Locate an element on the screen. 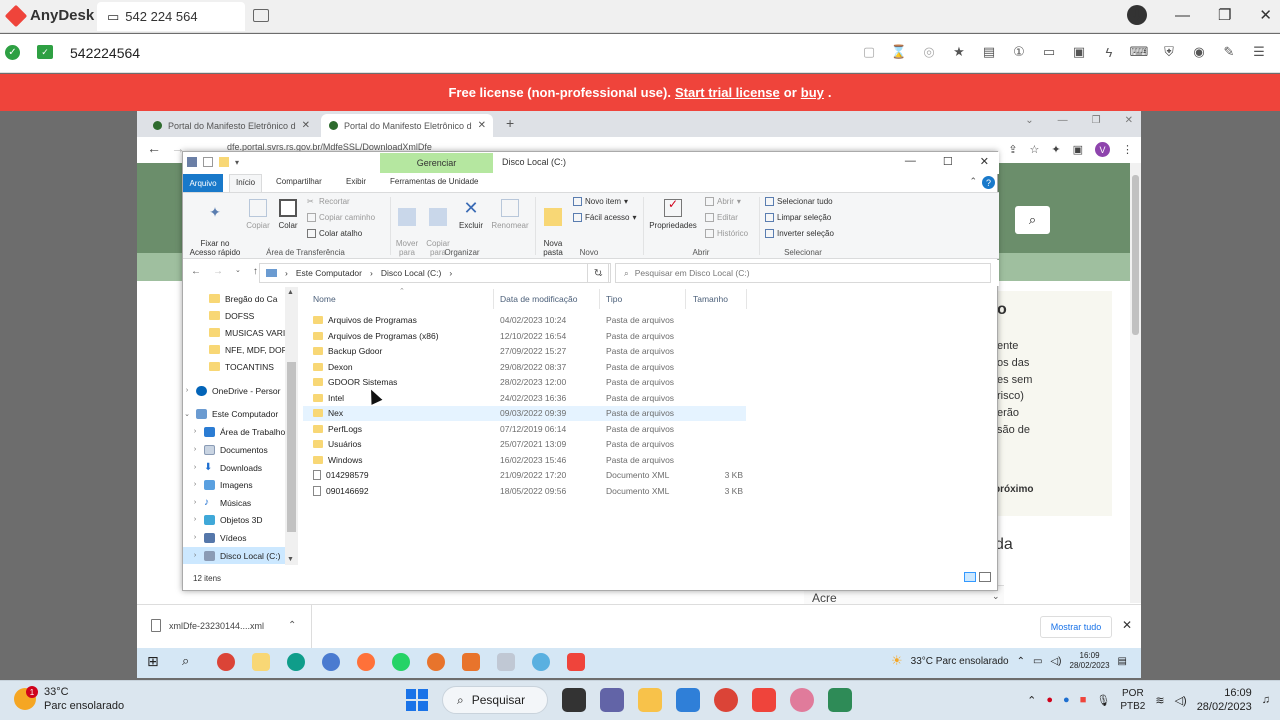 This screenshot has width=1280, height=720. new-folder-qat-icon is located at coordinates (224, 162).